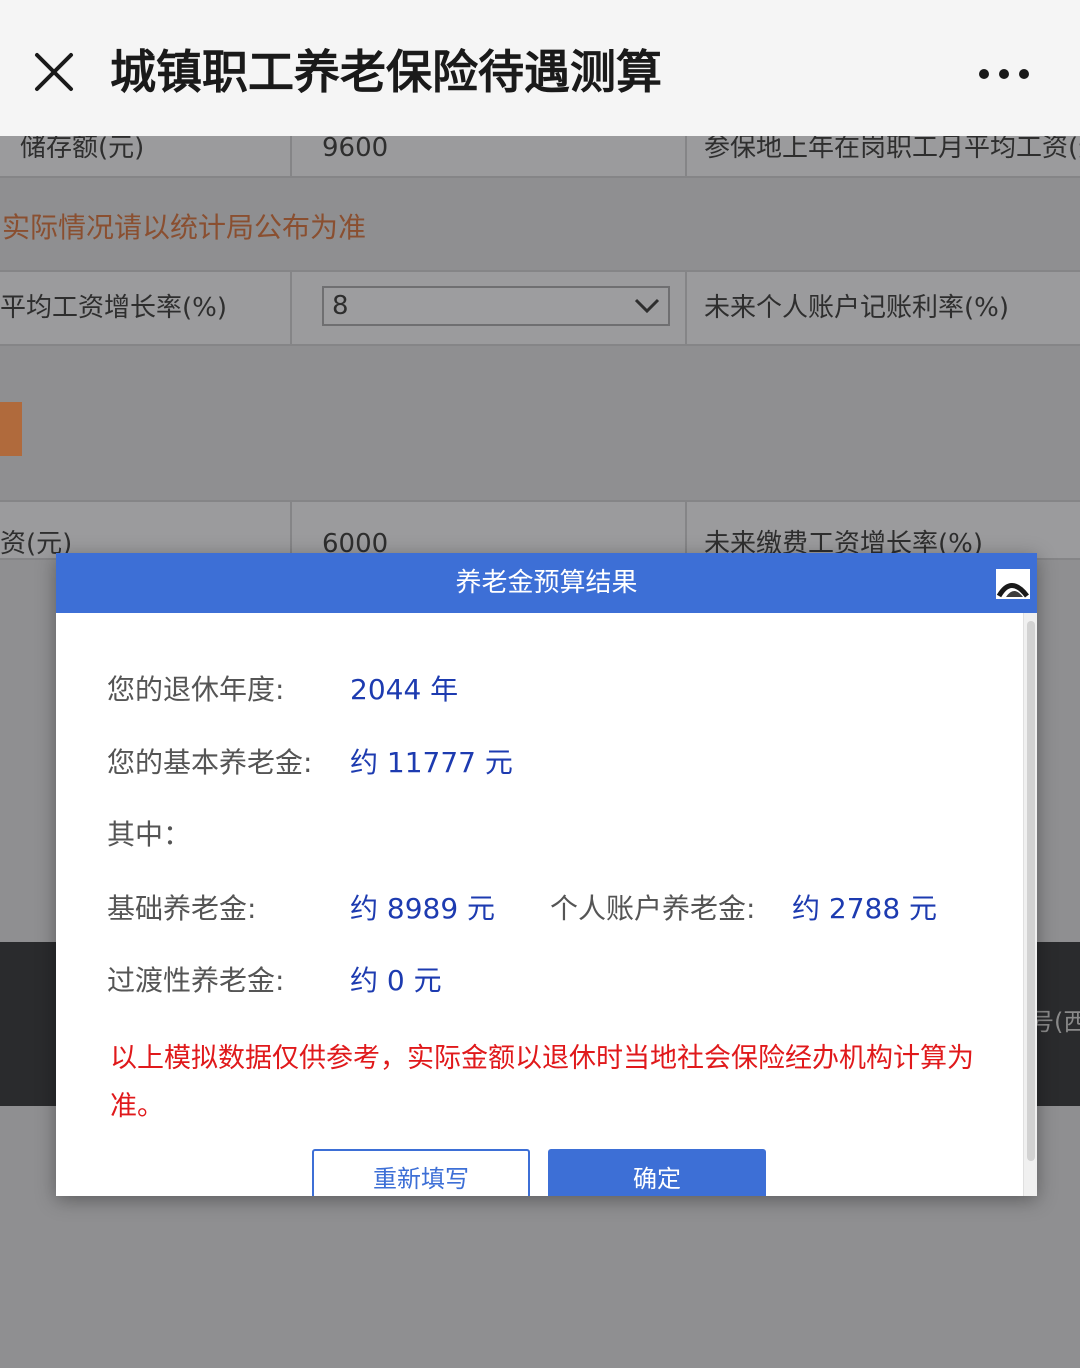 The width and height of the screenshot is (1080, 1368). Describe the element at coordinates (113, 308) in the screenshot. I see `wage-growth-label: 平均工资增长率(%)` at that location.